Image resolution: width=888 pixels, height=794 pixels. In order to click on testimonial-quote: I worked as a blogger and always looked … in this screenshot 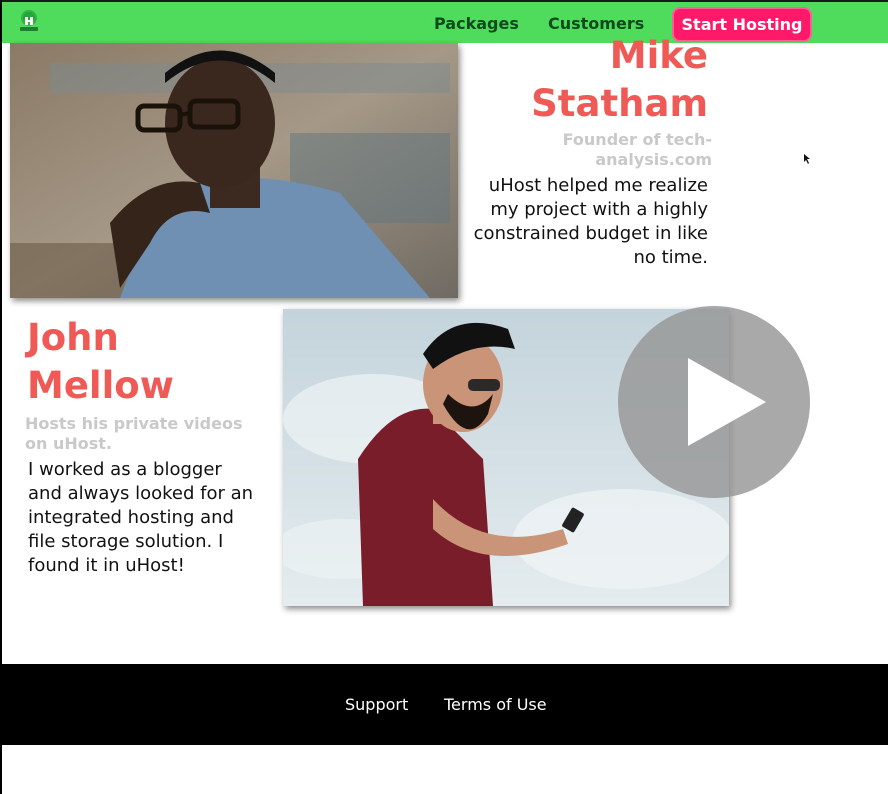, I will do `click(141, 517)`.